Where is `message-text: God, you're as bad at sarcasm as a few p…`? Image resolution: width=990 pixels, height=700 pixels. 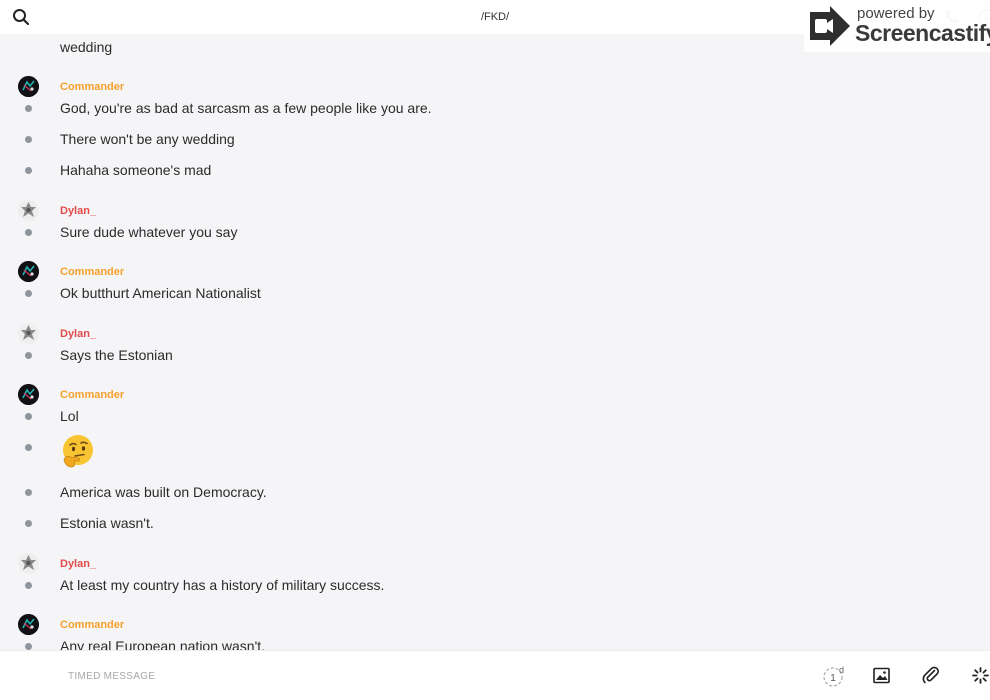 message-text: God, you're as bad at sarcasm as a few p… is located at coordinates (246, 108).